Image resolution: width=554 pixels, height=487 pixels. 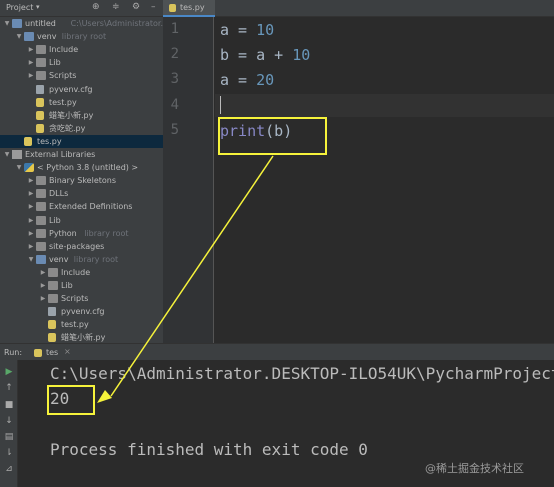 I want to click on close-icon: ×, so click(x=67, y=351).